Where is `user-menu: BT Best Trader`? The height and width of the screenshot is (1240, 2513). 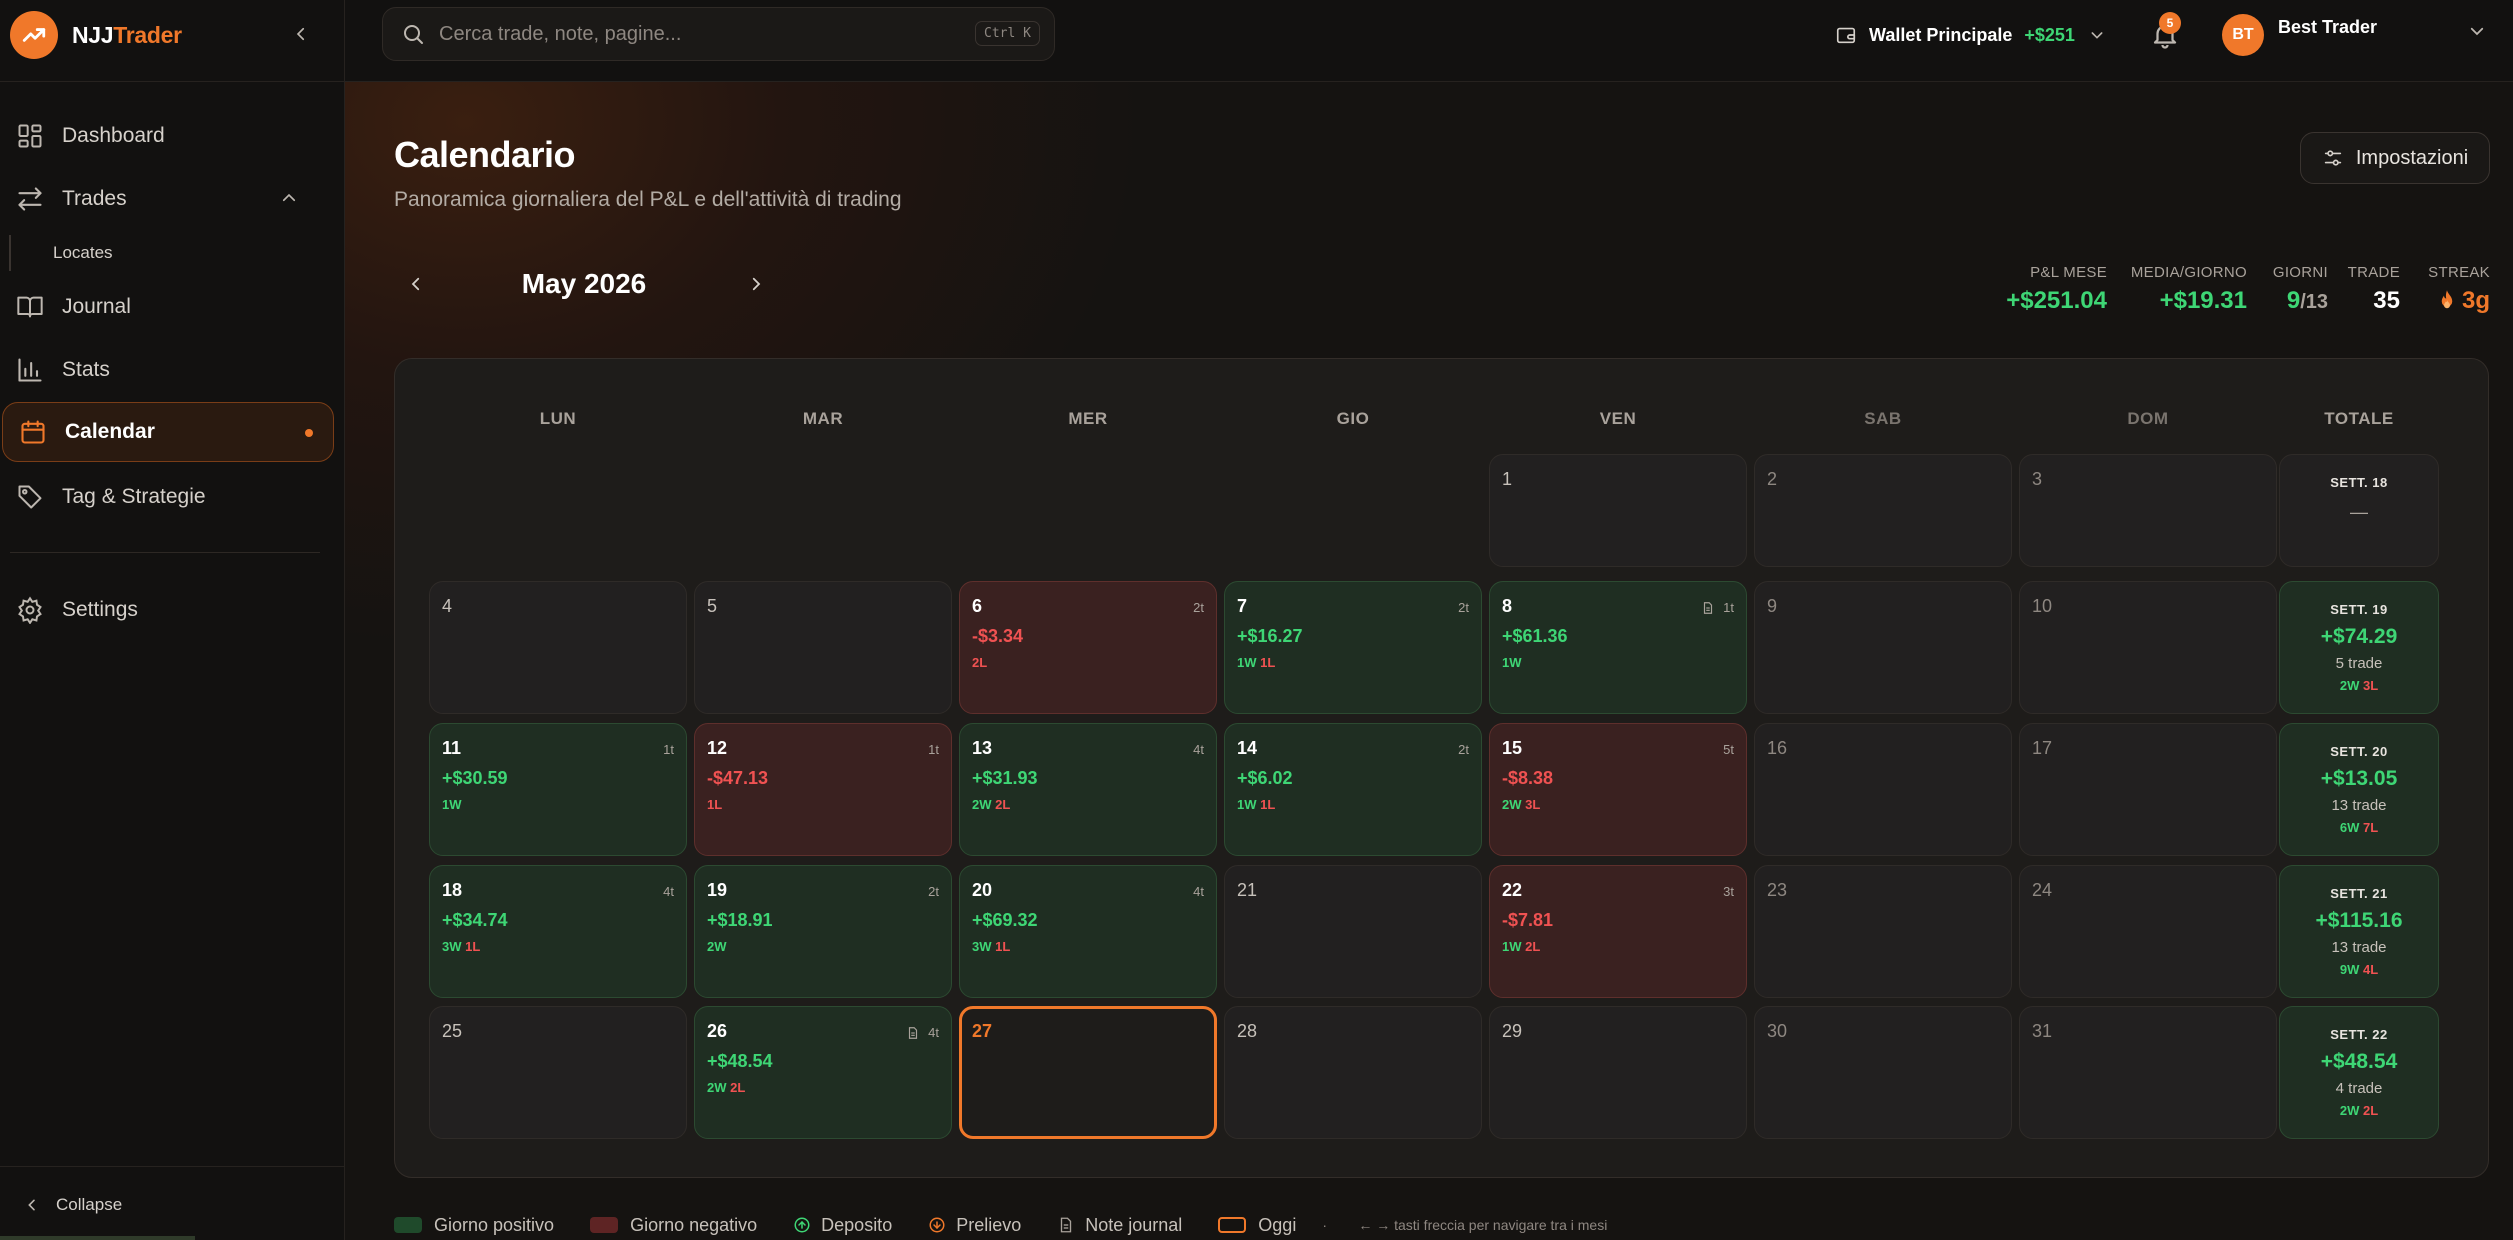
user-menu: BT Best Trader is located at coordinates (2299, 35).